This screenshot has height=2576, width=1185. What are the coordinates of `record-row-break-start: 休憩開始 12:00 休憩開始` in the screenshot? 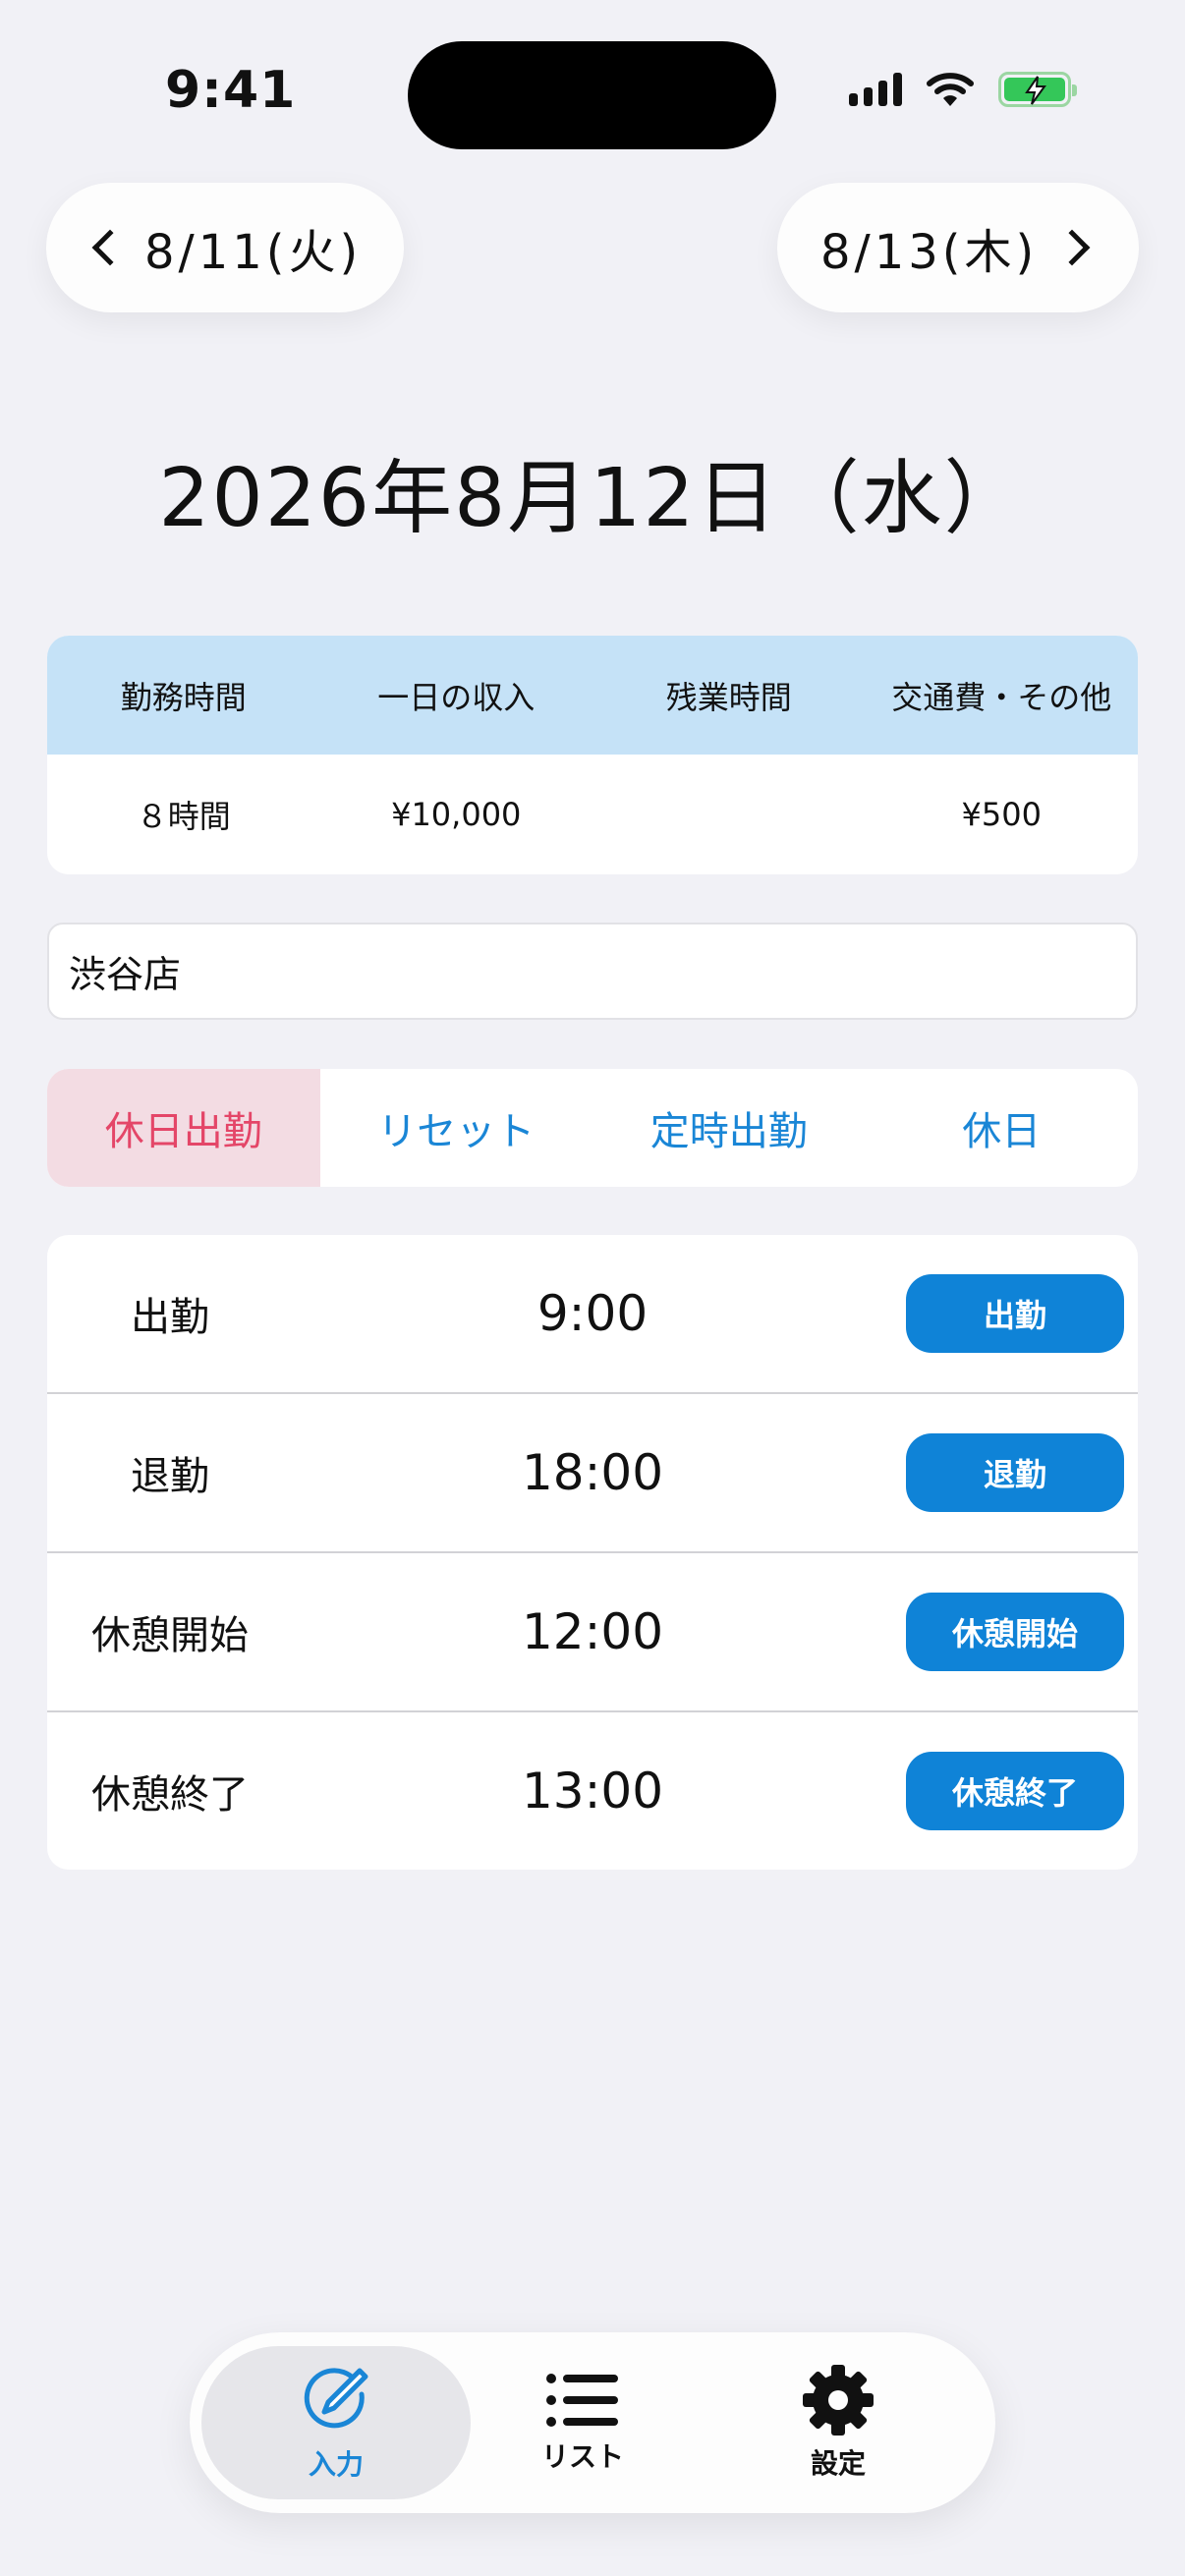 It's located at (592, 1632).